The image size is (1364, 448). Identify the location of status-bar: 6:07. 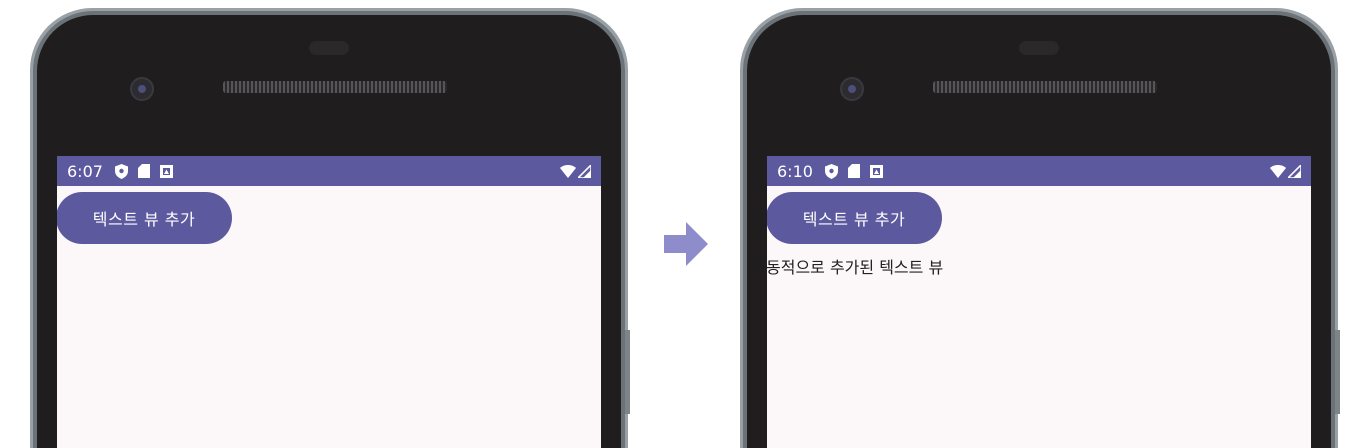
(329, 171).